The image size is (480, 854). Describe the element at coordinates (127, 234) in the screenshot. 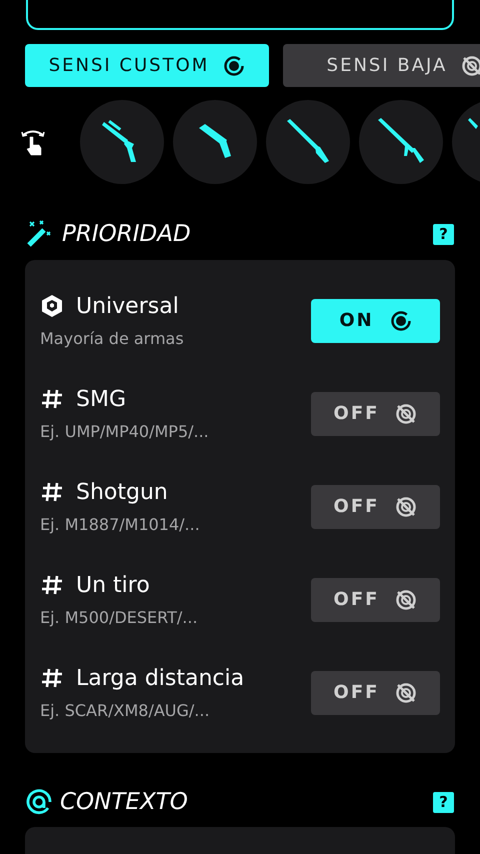

I see `section-title: PRIORIDAD` at that location.